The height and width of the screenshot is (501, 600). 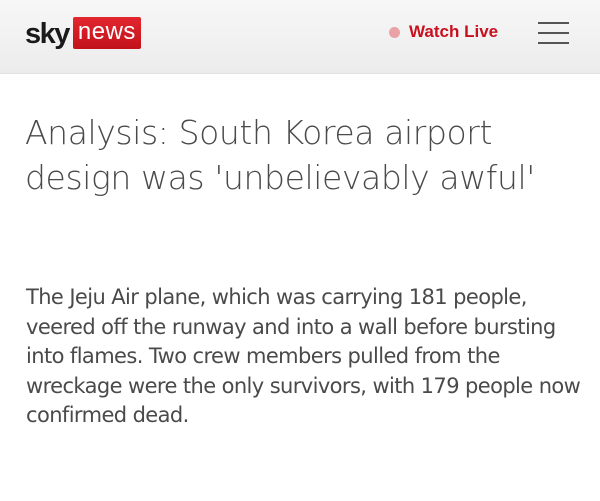 What do you see at coordinates (553, 43) in the screenshot?
I see `menu-bar-bottom` at bounding box center [553, 43].